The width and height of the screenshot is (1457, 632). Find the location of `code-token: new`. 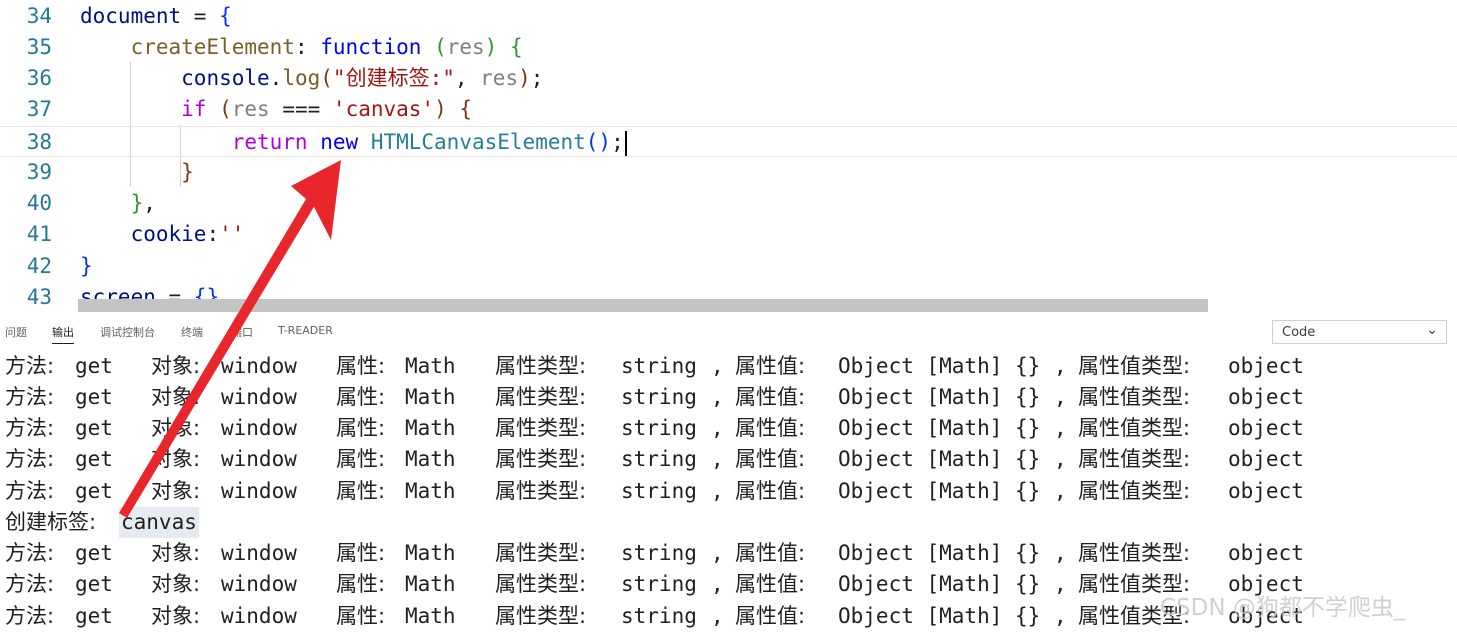

code-token: new is located at coordinates (339, 142).